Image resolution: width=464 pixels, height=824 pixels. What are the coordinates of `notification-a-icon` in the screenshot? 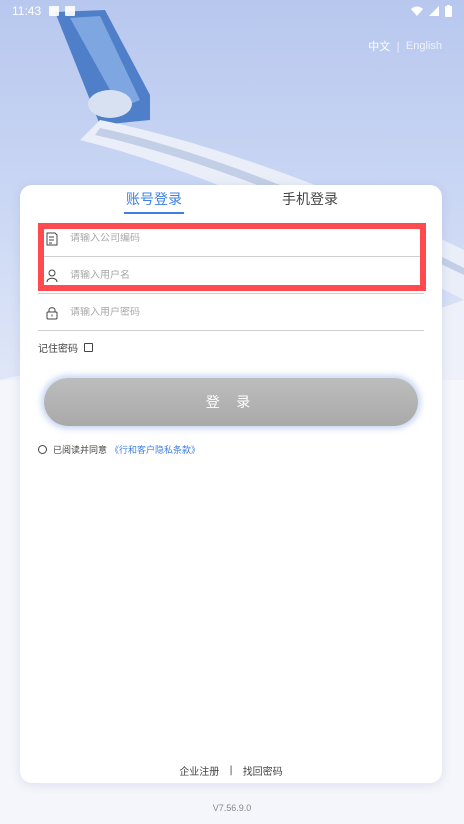 It's located at (70, 11).